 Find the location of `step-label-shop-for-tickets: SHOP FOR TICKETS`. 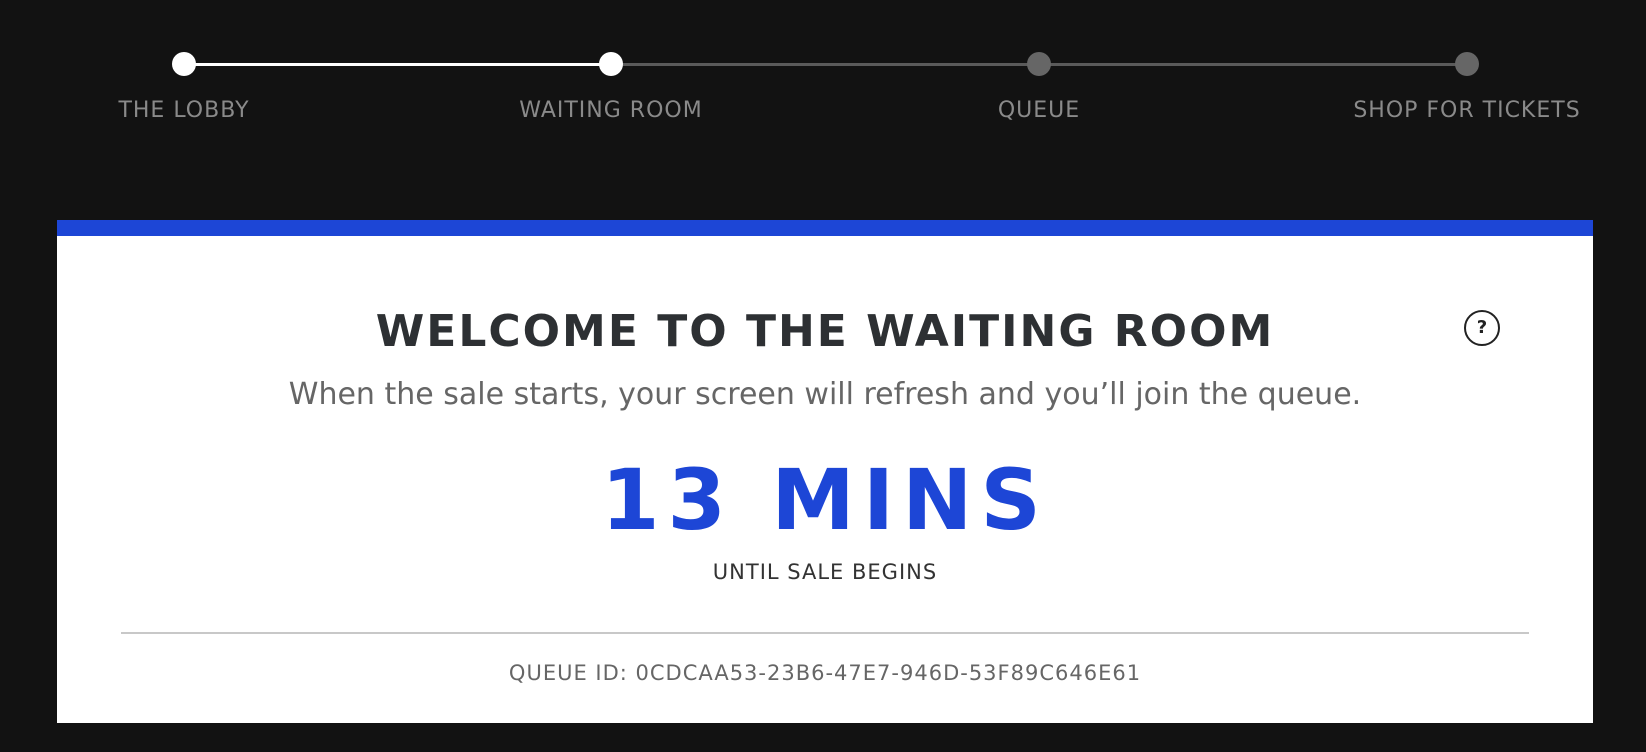

step-label-shop-for-tickets: SHOP FOR TICKETS is located at coordinates (1467, 110).